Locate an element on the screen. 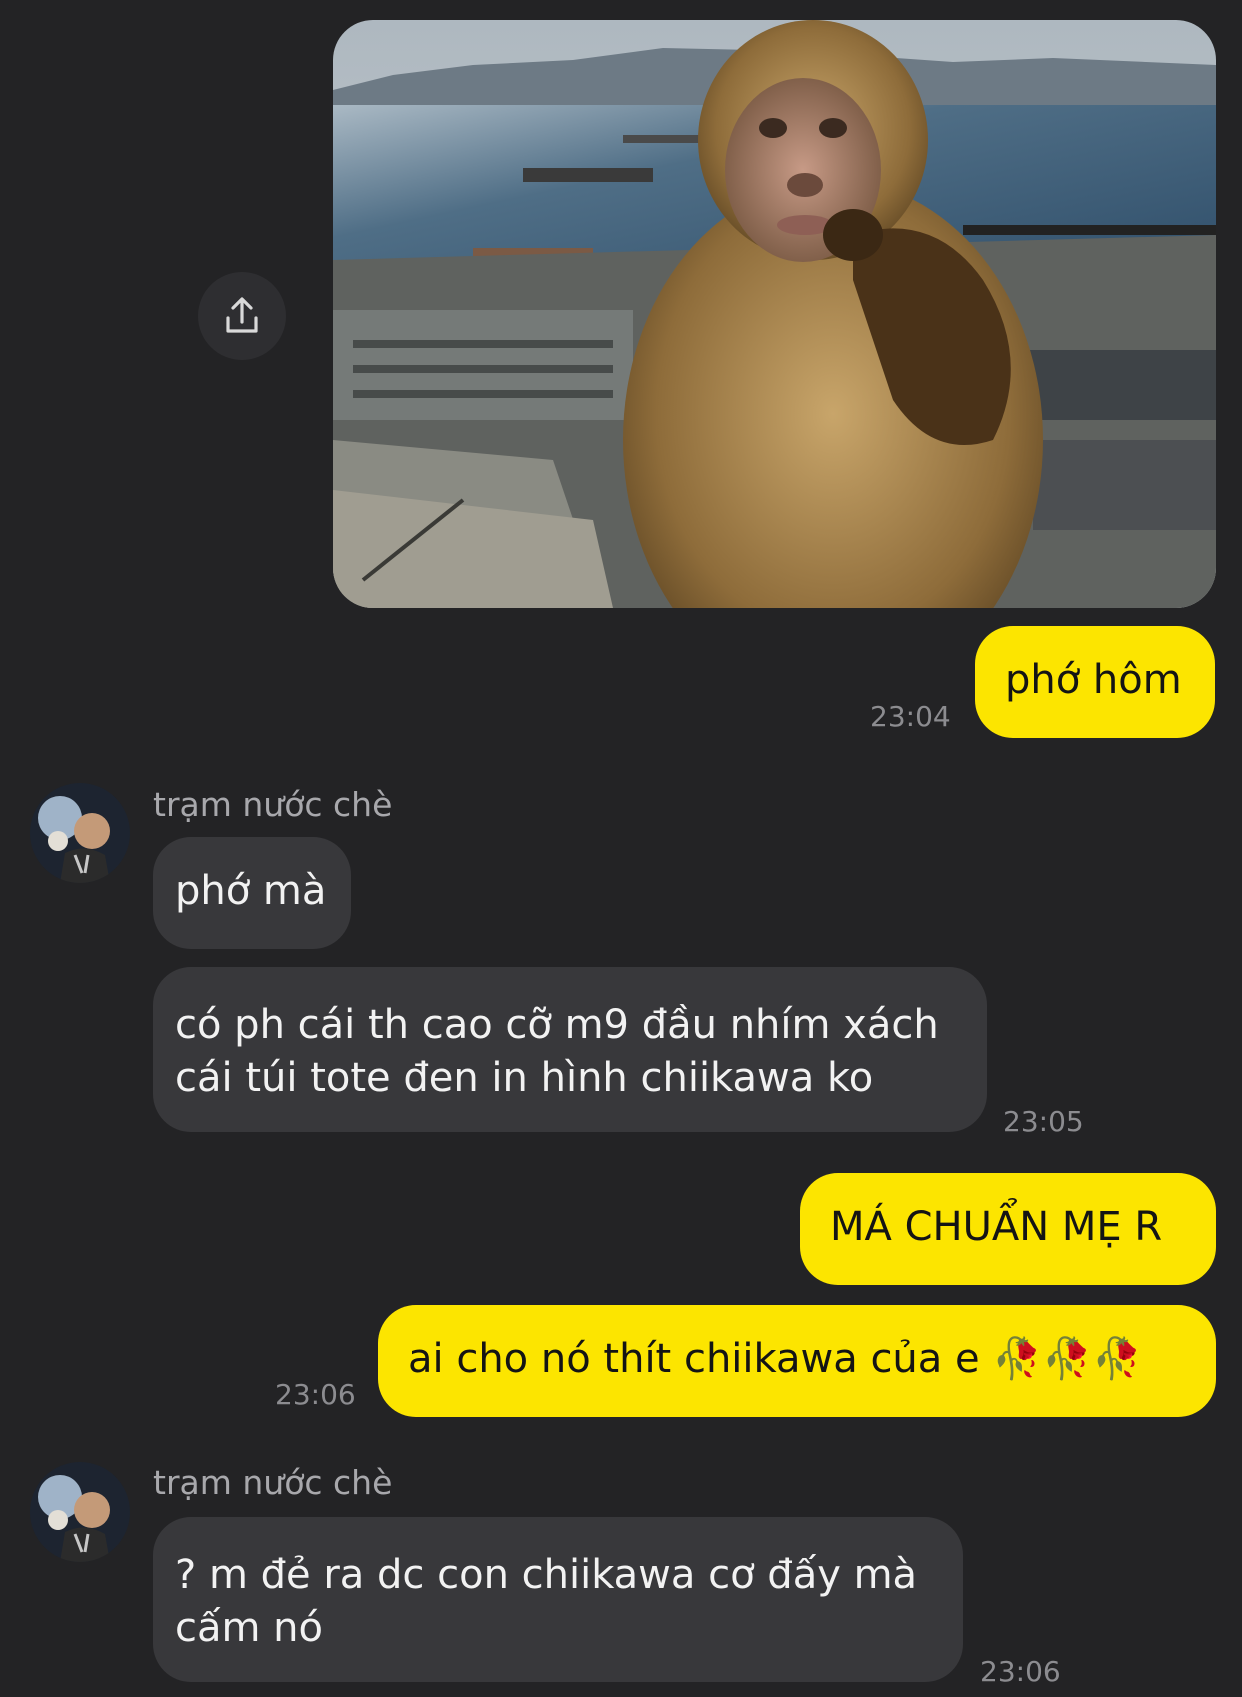 The width and height of the screenshot is (1242, 1697). message-text: phớ hôm is located at coordinates (1093, 680).